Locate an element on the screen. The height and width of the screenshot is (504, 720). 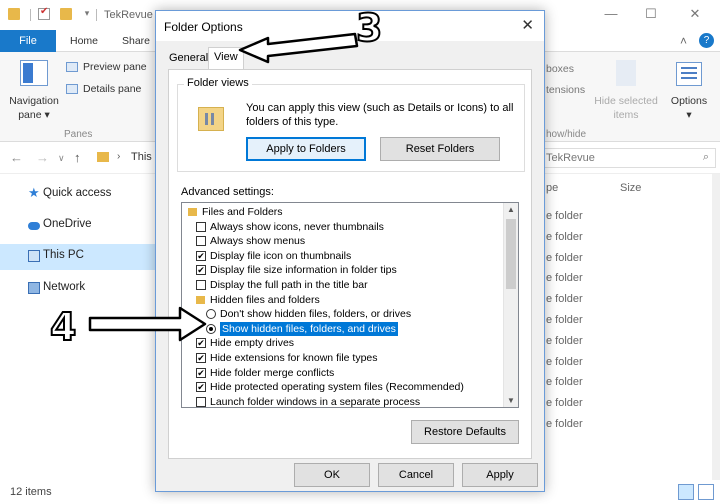
arrow-to-view-tab is located at coordinates (298, 48).